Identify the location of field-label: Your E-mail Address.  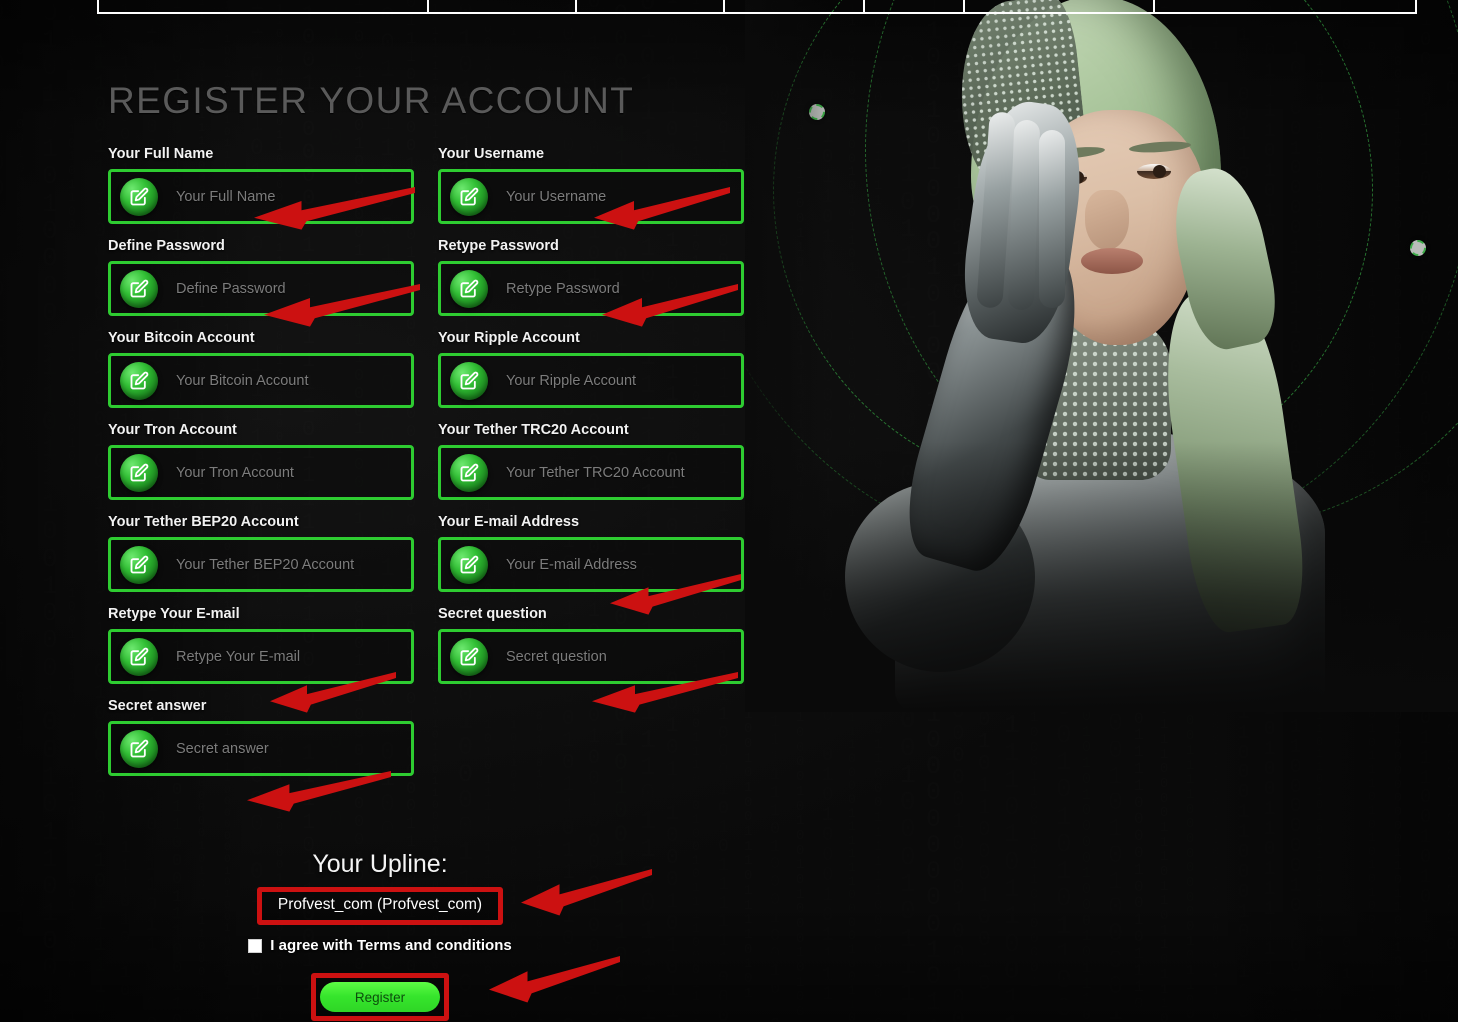
(509, 522).